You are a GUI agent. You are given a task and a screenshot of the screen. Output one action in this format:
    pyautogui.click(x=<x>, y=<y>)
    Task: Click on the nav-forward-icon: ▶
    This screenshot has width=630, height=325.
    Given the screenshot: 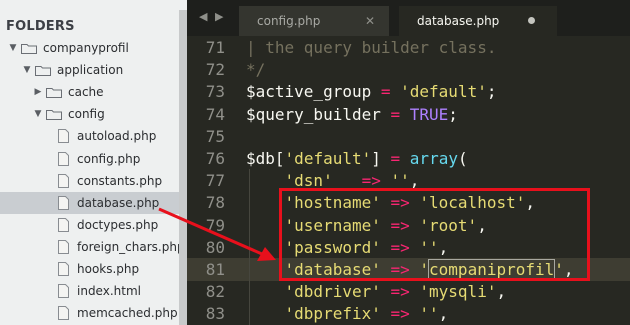 What is the action you would take?
    pyautogui.click(x=219, y=17)
    